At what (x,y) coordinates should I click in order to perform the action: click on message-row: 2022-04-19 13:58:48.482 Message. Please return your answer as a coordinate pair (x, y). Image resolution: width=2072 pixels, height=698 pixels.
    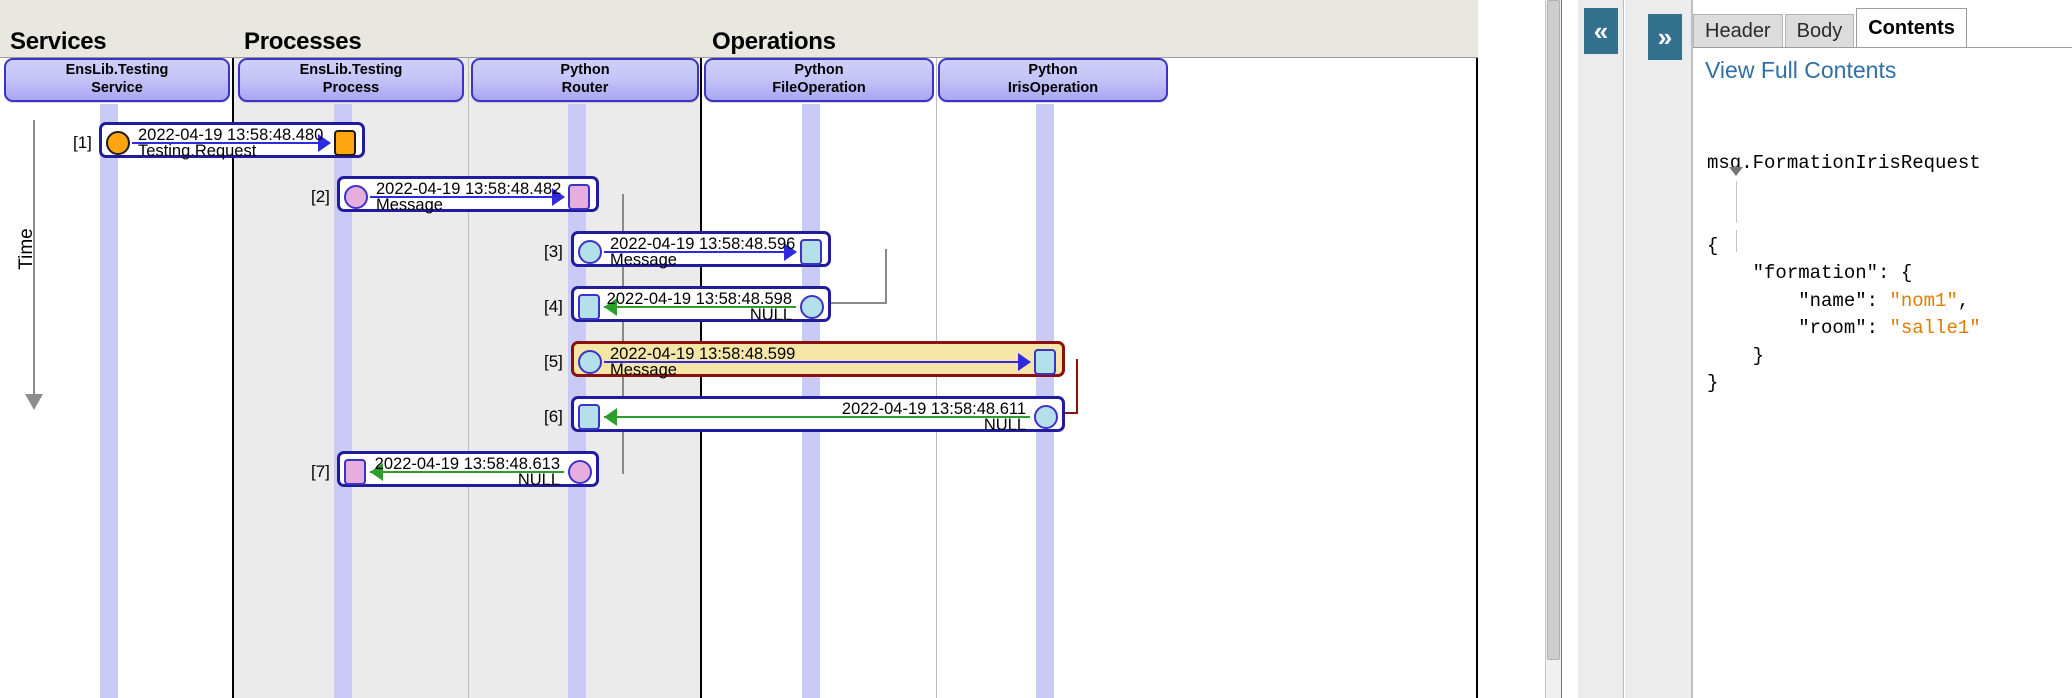
    Looking at the image, I should click on (468, 195).